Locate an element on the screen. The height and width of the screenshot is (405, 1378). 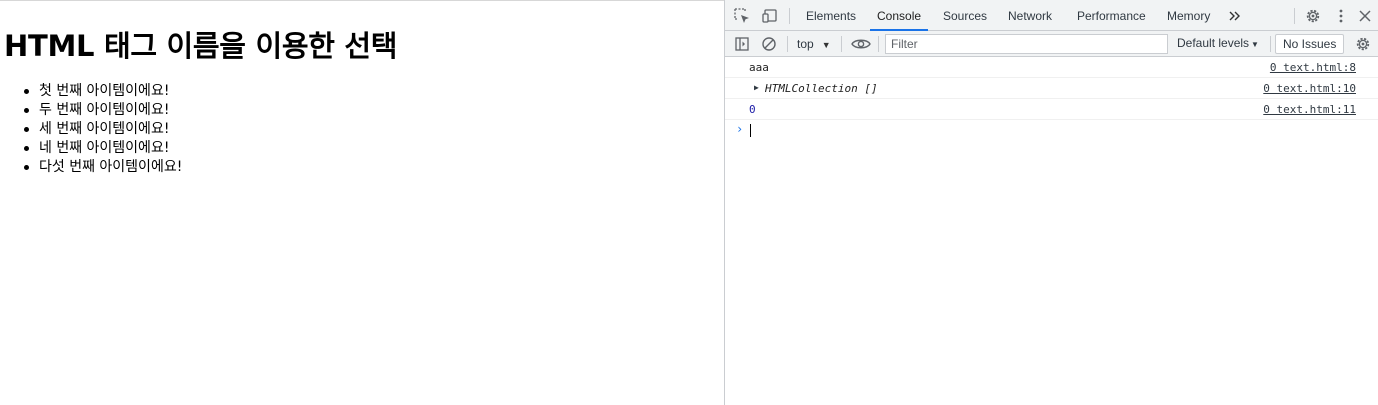
list-item-text: 다섯 번째 아이템이에요! is located at coordinates (111, 167).